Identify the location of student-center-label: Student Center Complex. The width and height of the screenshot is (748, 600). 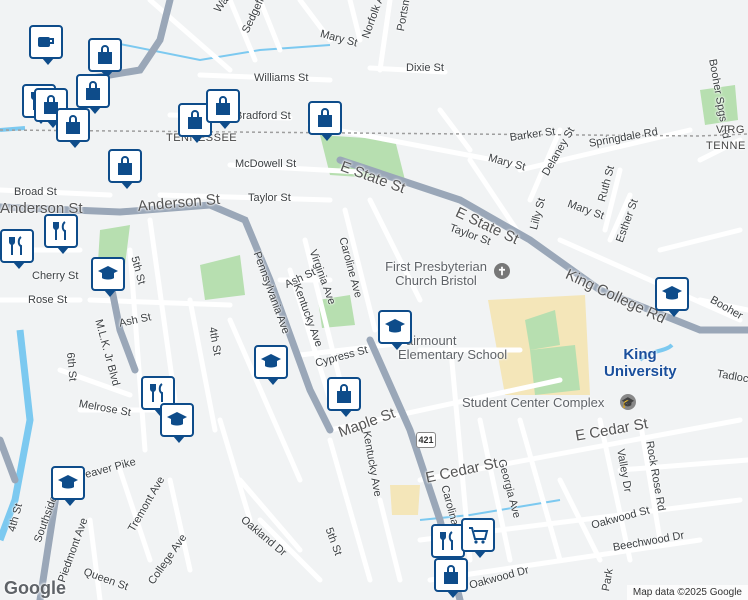
(533, 402).